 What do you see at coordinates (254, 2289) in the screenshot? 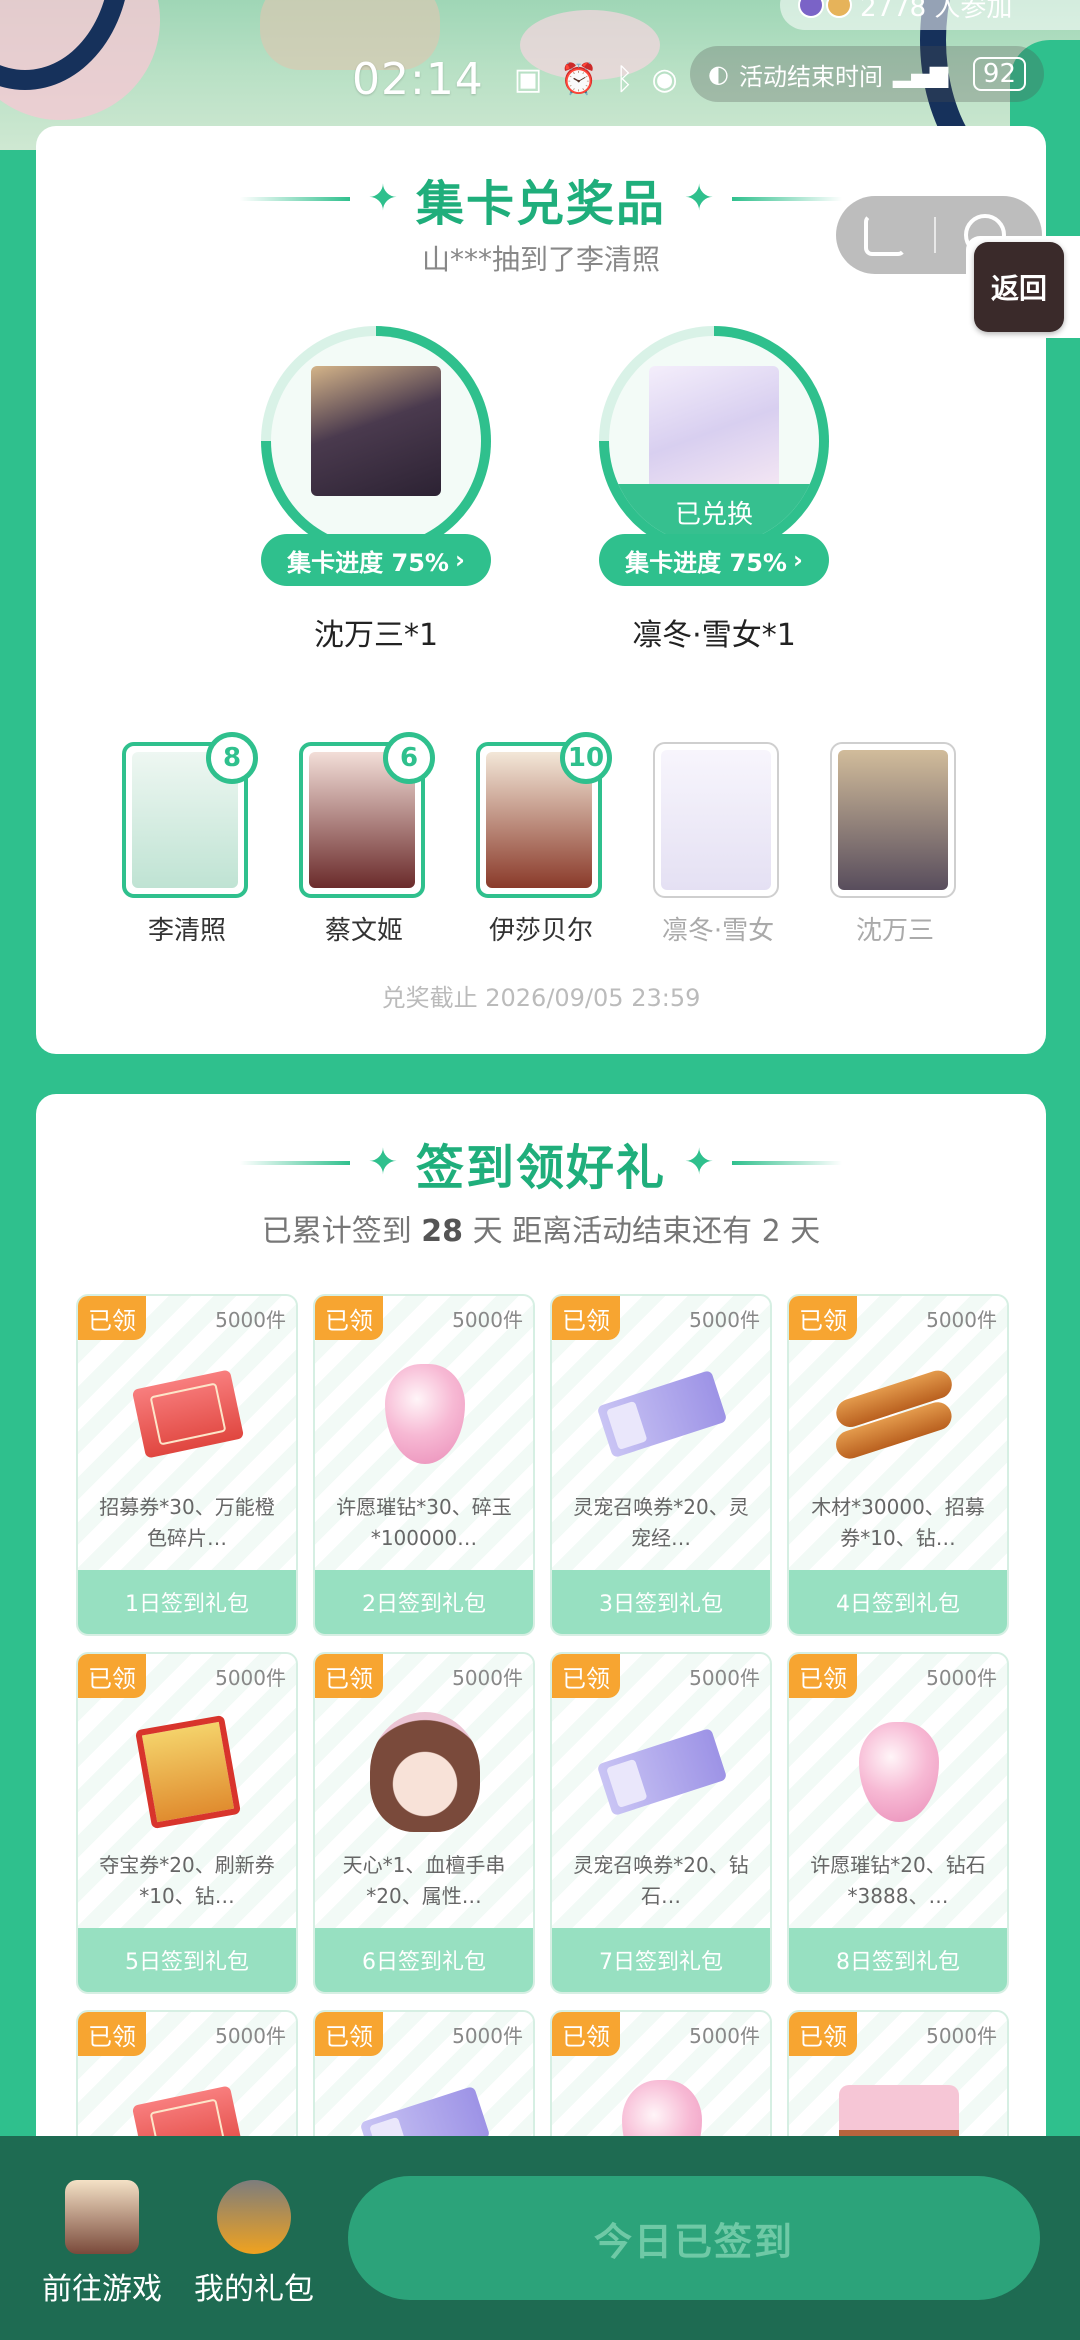
I see `nav-label: 我的礼包` at bounding box center [254, 2289].